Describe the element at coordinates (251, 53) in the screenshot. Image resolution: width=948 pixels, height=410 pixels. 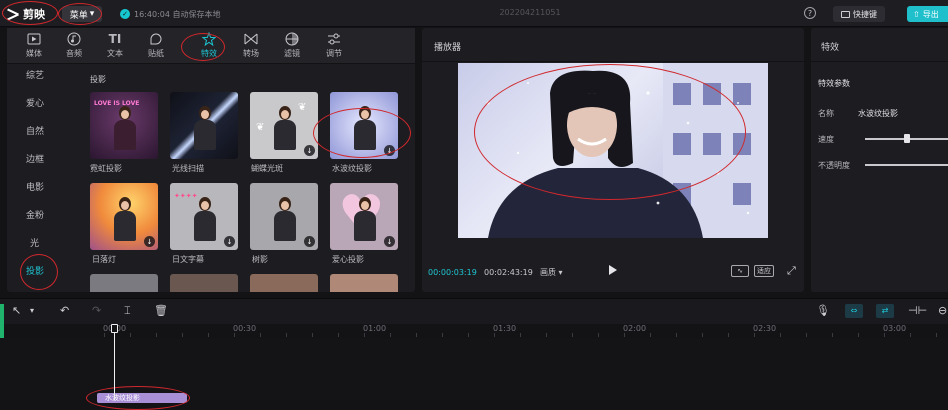
I see `tab-label: 转场` at that location.